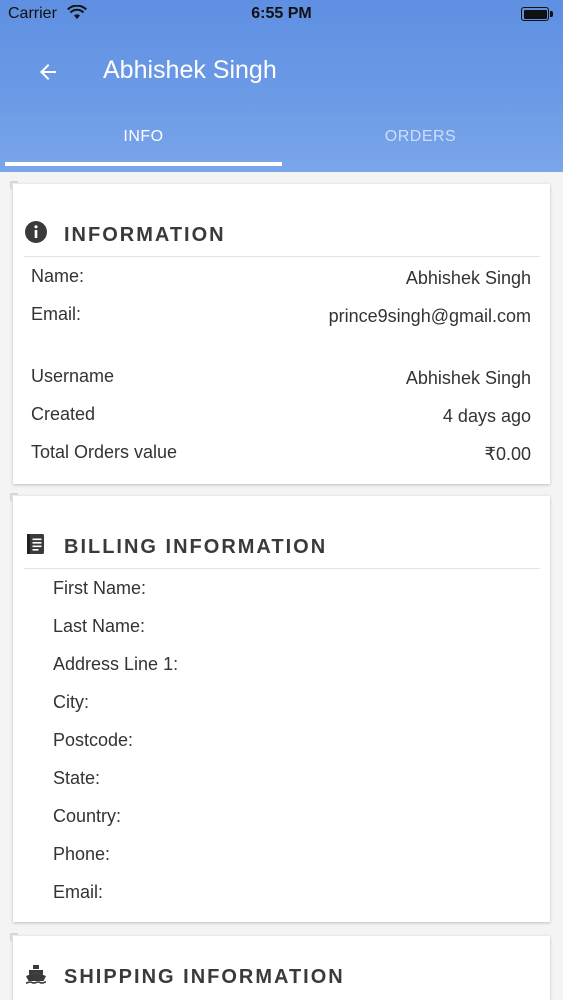 This screenshot has height=1000, width=563. I want to click on billing-field: State:, so click(77, 778).